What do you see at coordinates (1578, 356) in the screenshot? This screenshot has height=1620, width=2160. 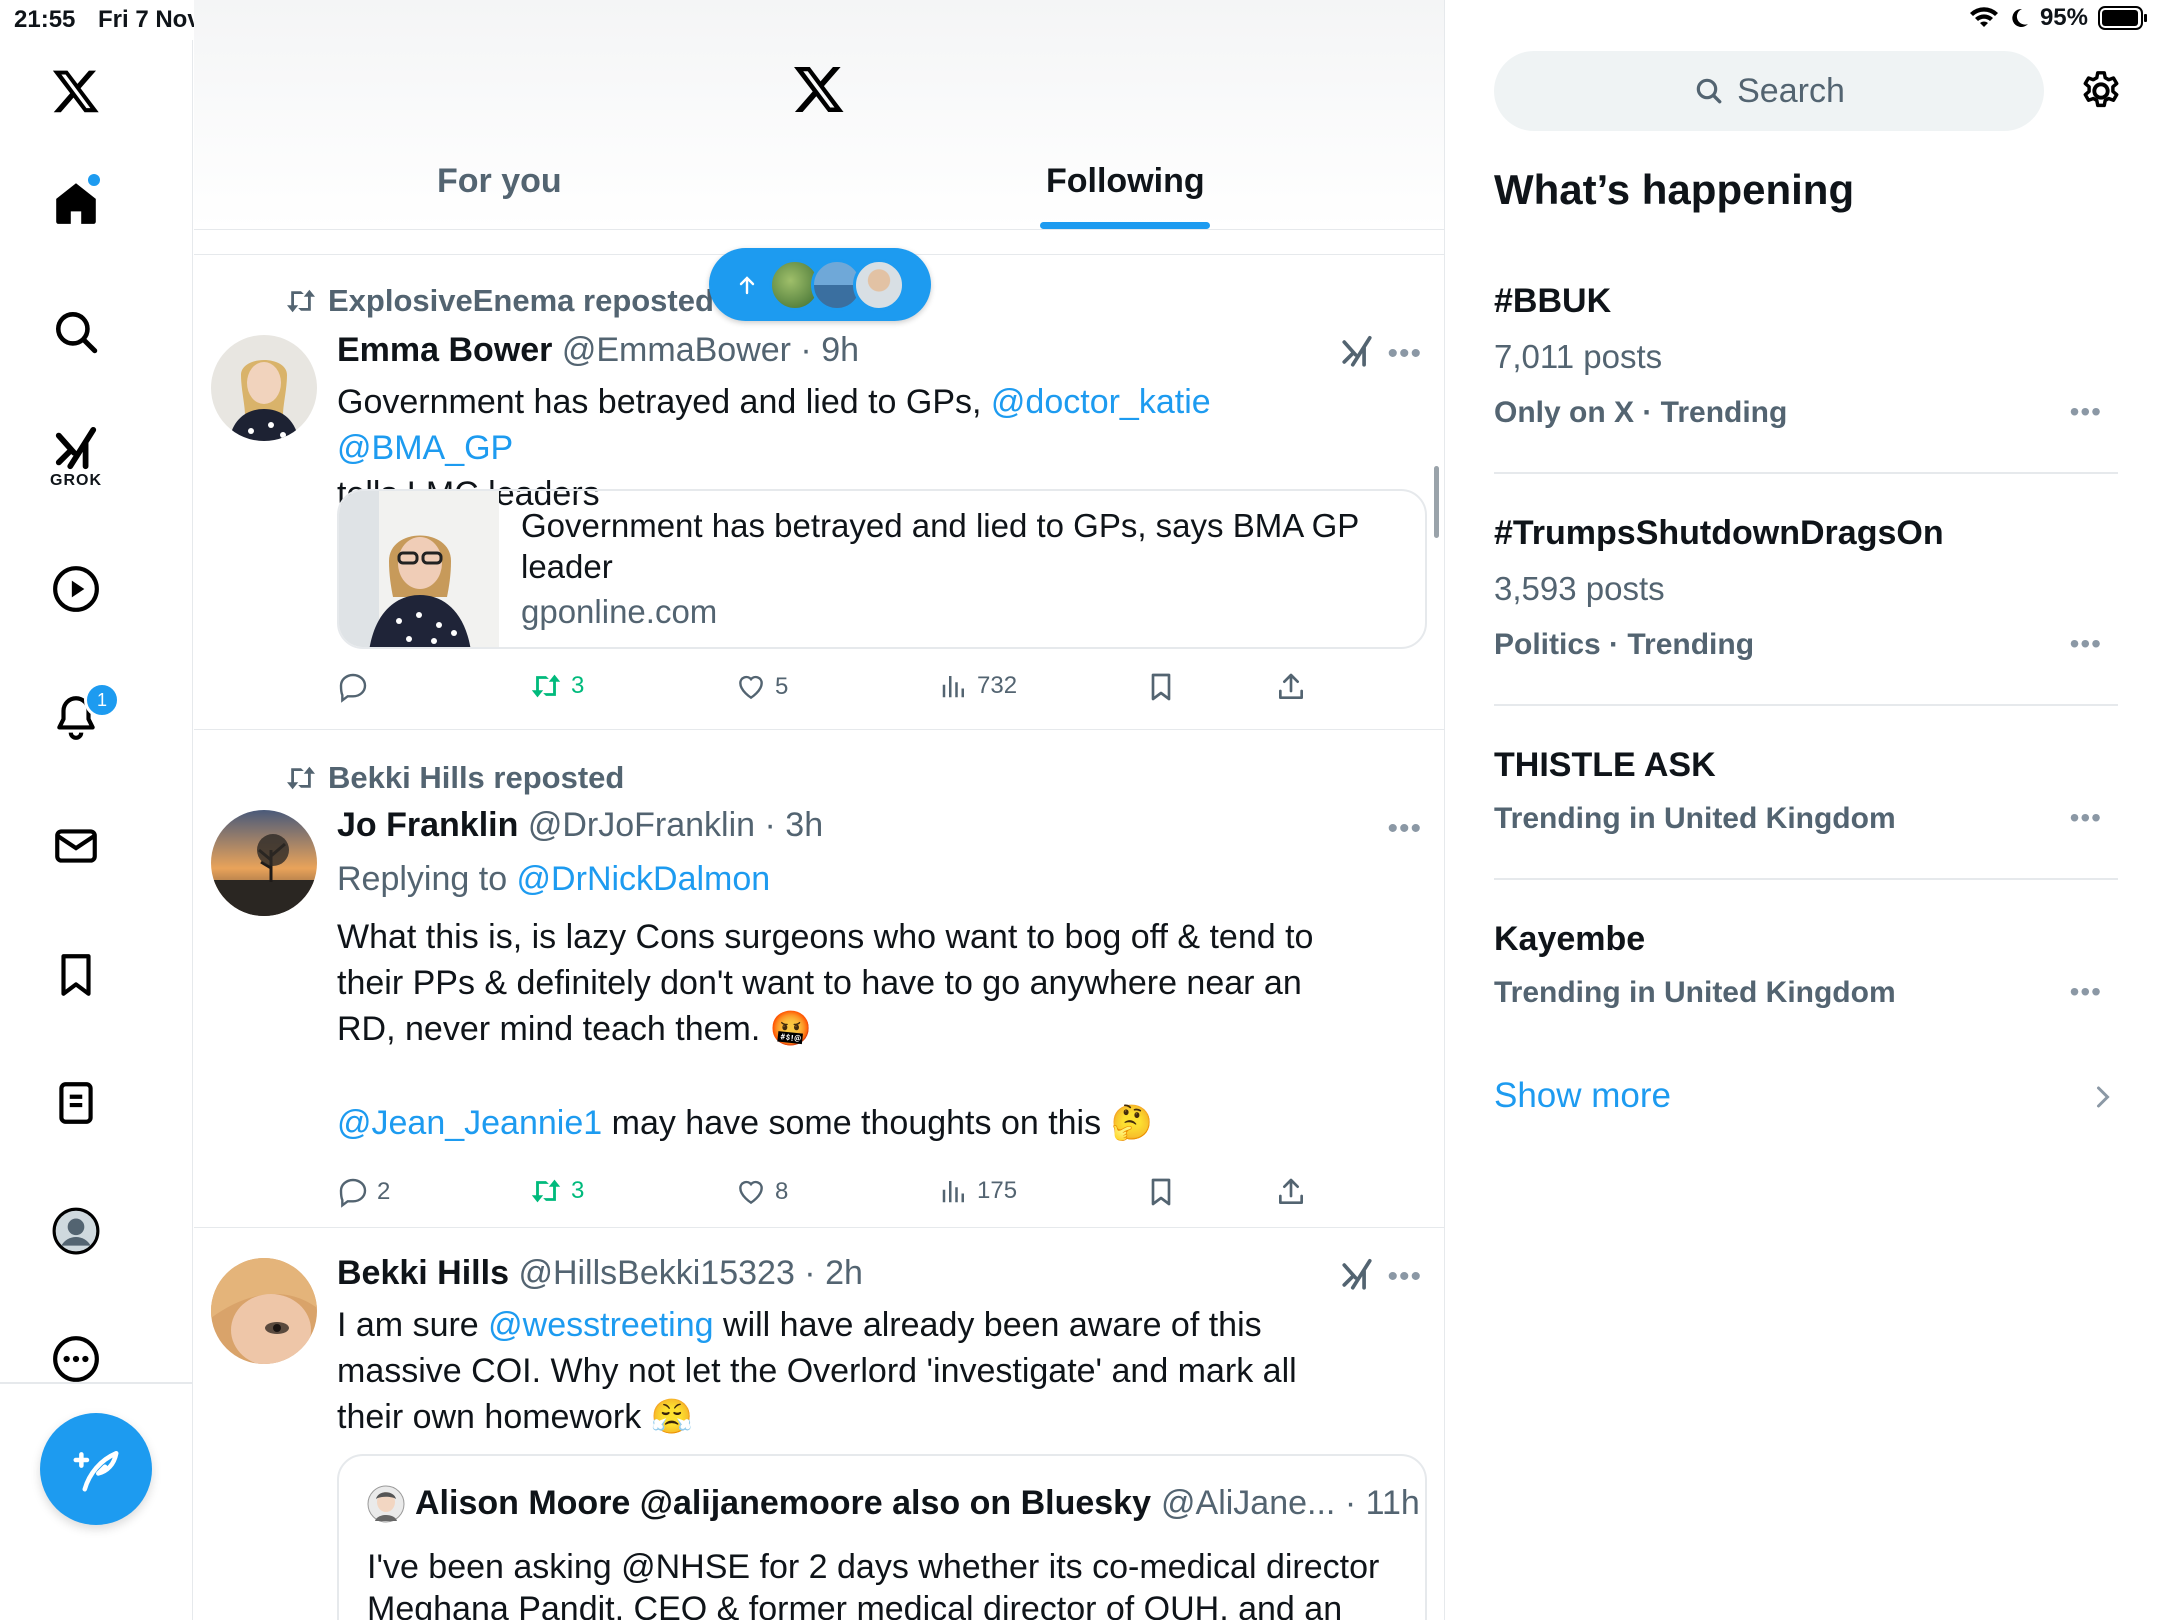 I see `trend-count: 7,011 posts` at bounding box center [1578, 356].